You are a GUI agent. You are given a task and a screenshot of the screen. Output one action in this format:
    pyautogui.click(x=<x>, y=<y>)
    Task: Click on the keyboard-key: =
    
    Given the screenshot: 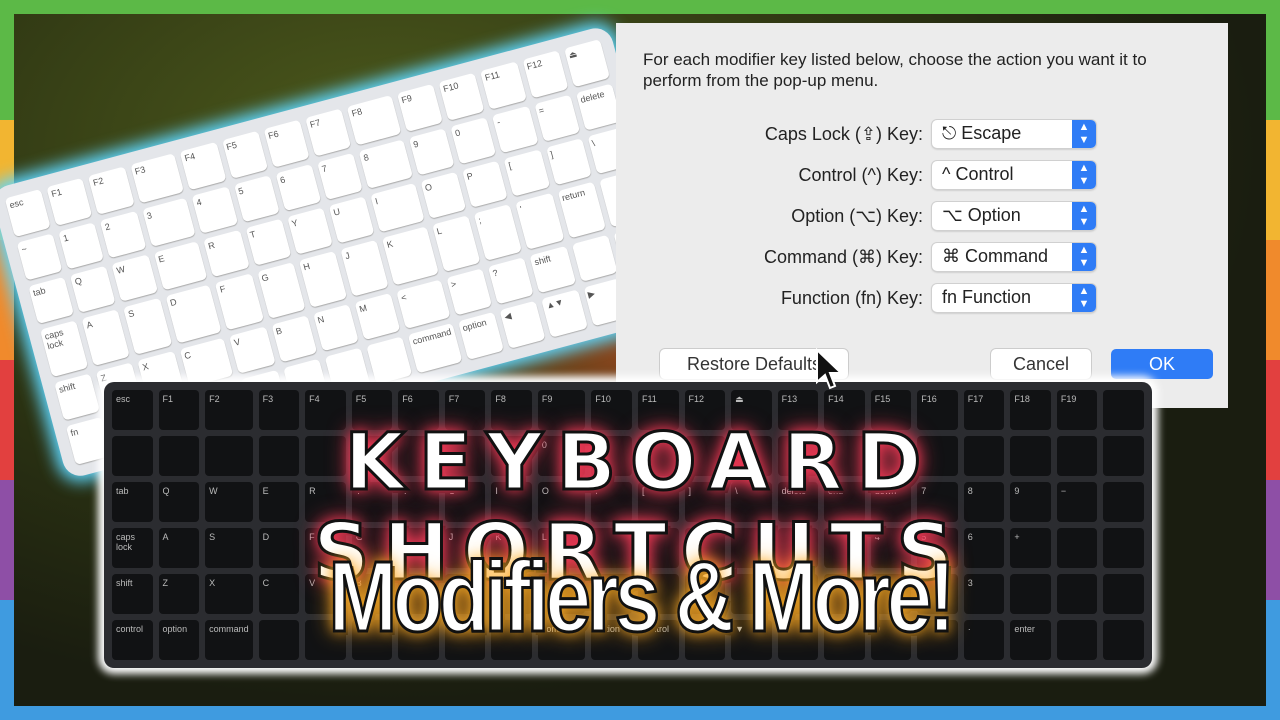 What is the action you would take?
    pyautogui.click(x=556, y=118)
    